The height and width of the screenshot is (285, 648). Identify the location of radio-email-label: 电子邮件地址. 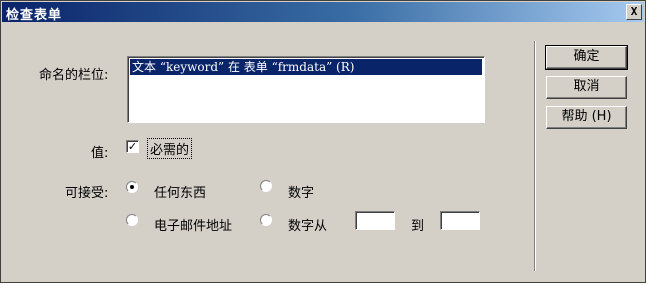
(193, 224).